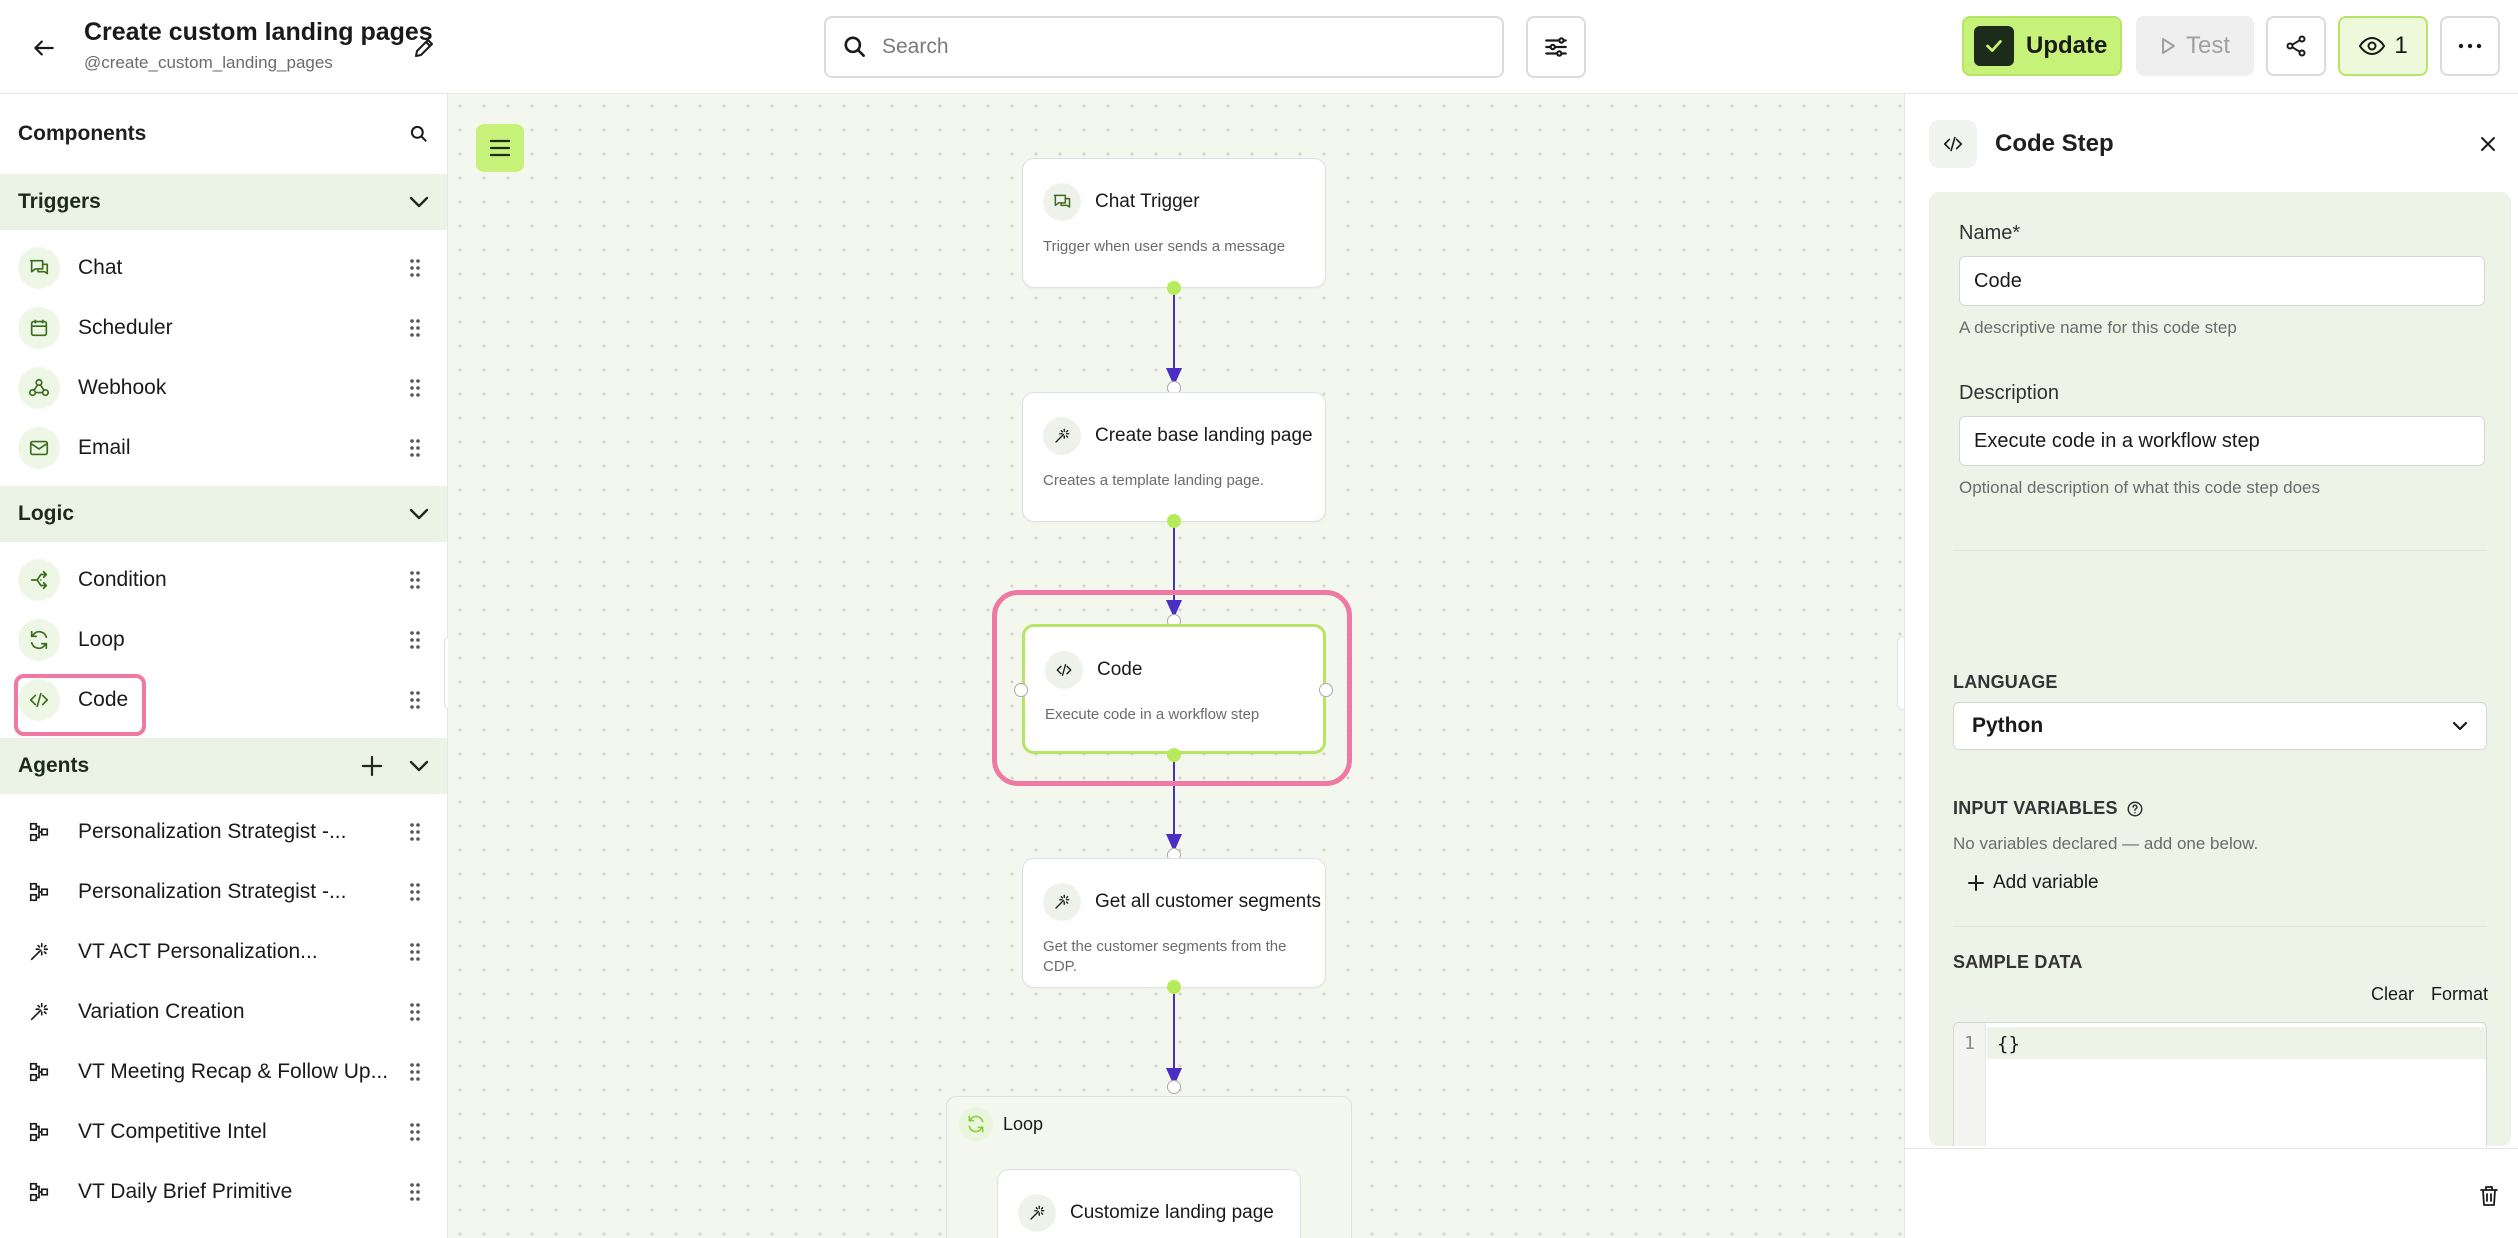  Describe the element at coordinates (39, 892) in the screenshot. I see `workflow-icon` at that location.